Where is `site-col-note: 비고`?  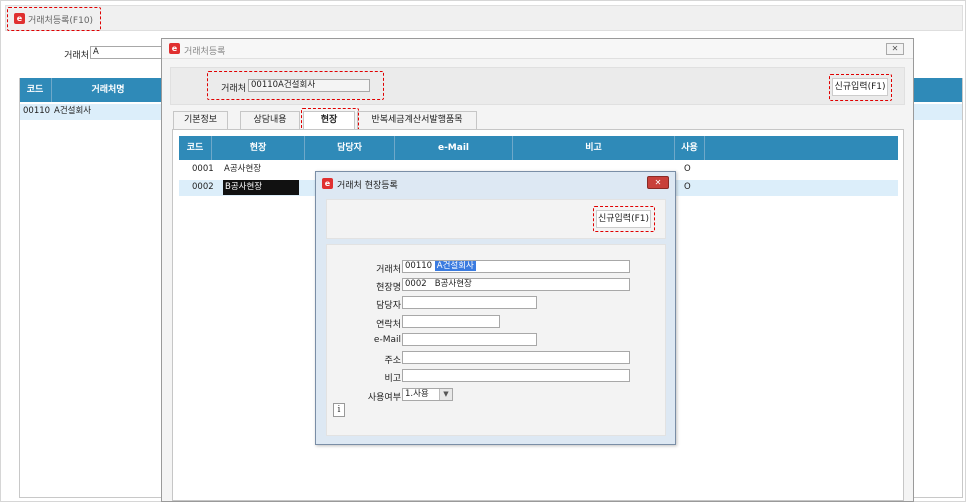
site-col-note: 비고 is located at coordinates (594, 148).